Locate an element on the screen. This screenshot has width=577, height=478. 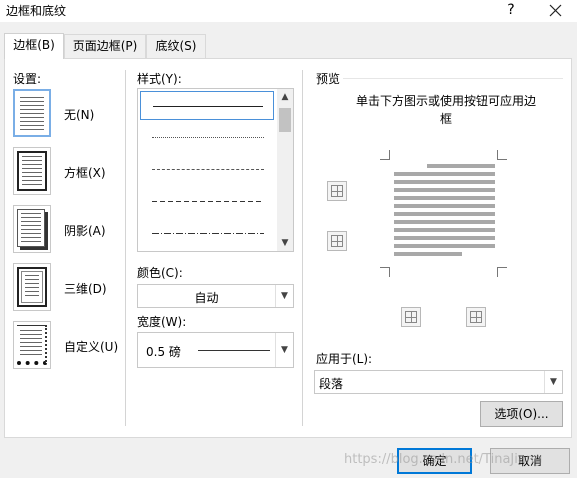
inside-horizontal-border-button is located at coordinates (337, 241).